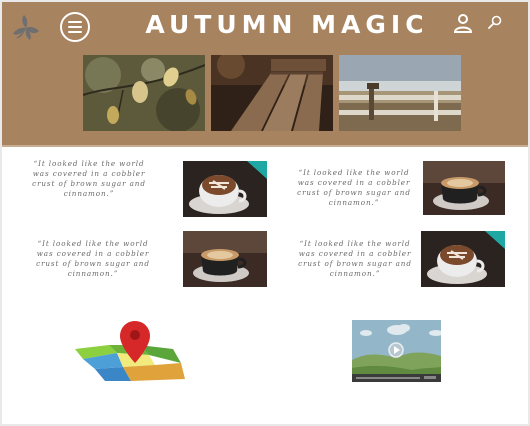  I want to click on menu-button, so click(75, 27).